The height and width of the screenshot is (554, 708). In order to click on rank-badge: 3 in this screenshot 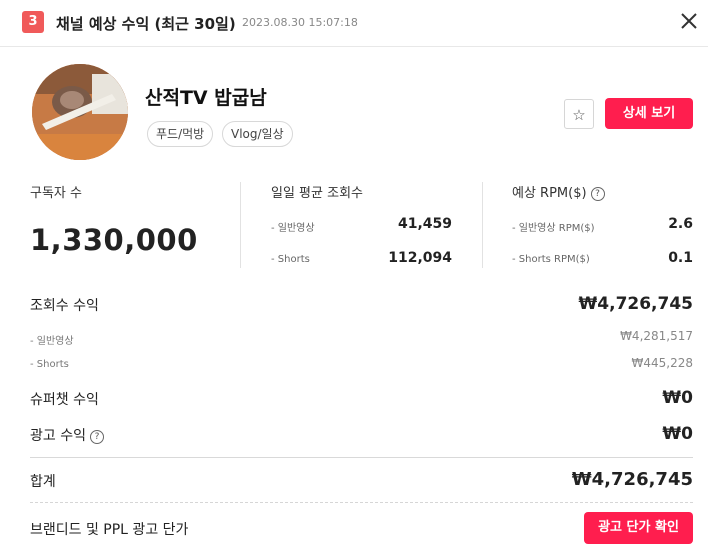, I will do `click(33, 22)`.